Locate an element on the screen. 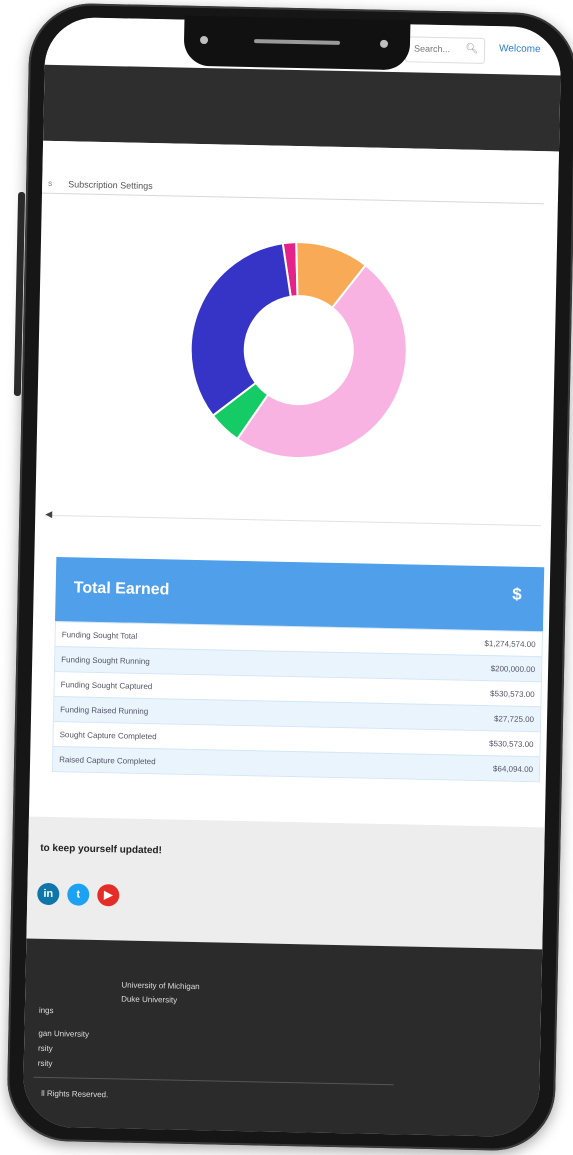 The height and width of the screenshot is (1155, 573). linkedin-icon: in is located at coordinates (48, 894).